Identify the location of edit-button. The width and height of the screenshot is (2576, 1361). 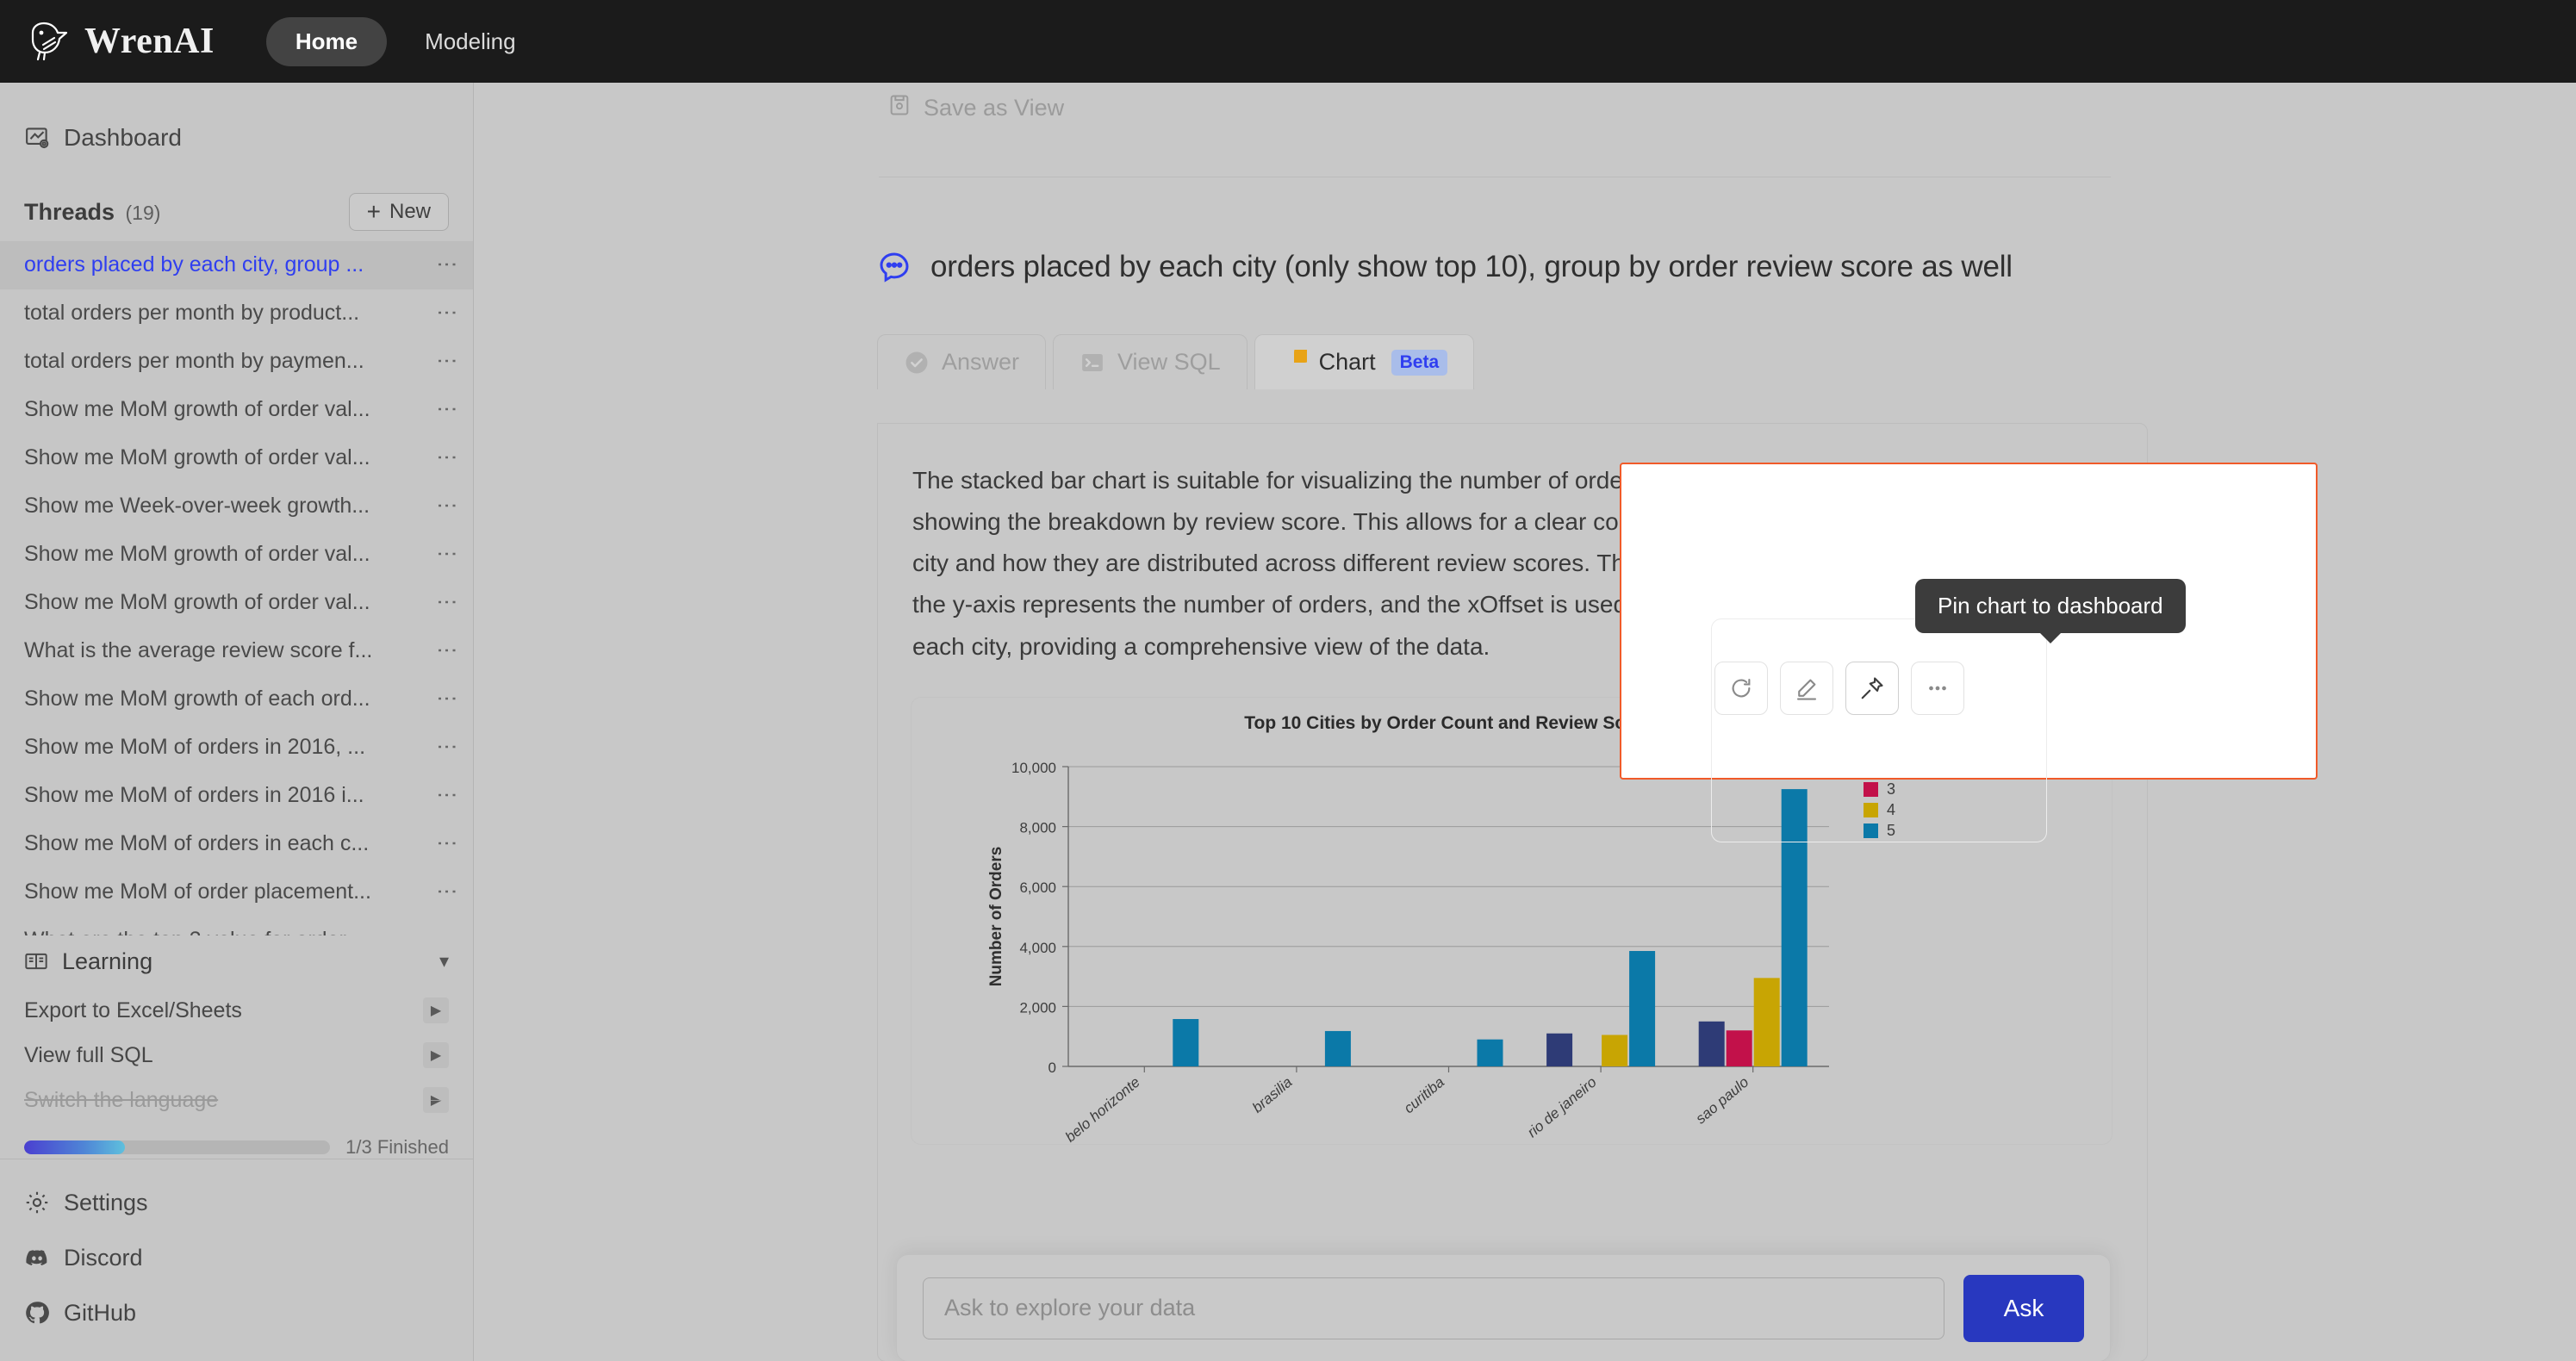
(1807, 689).